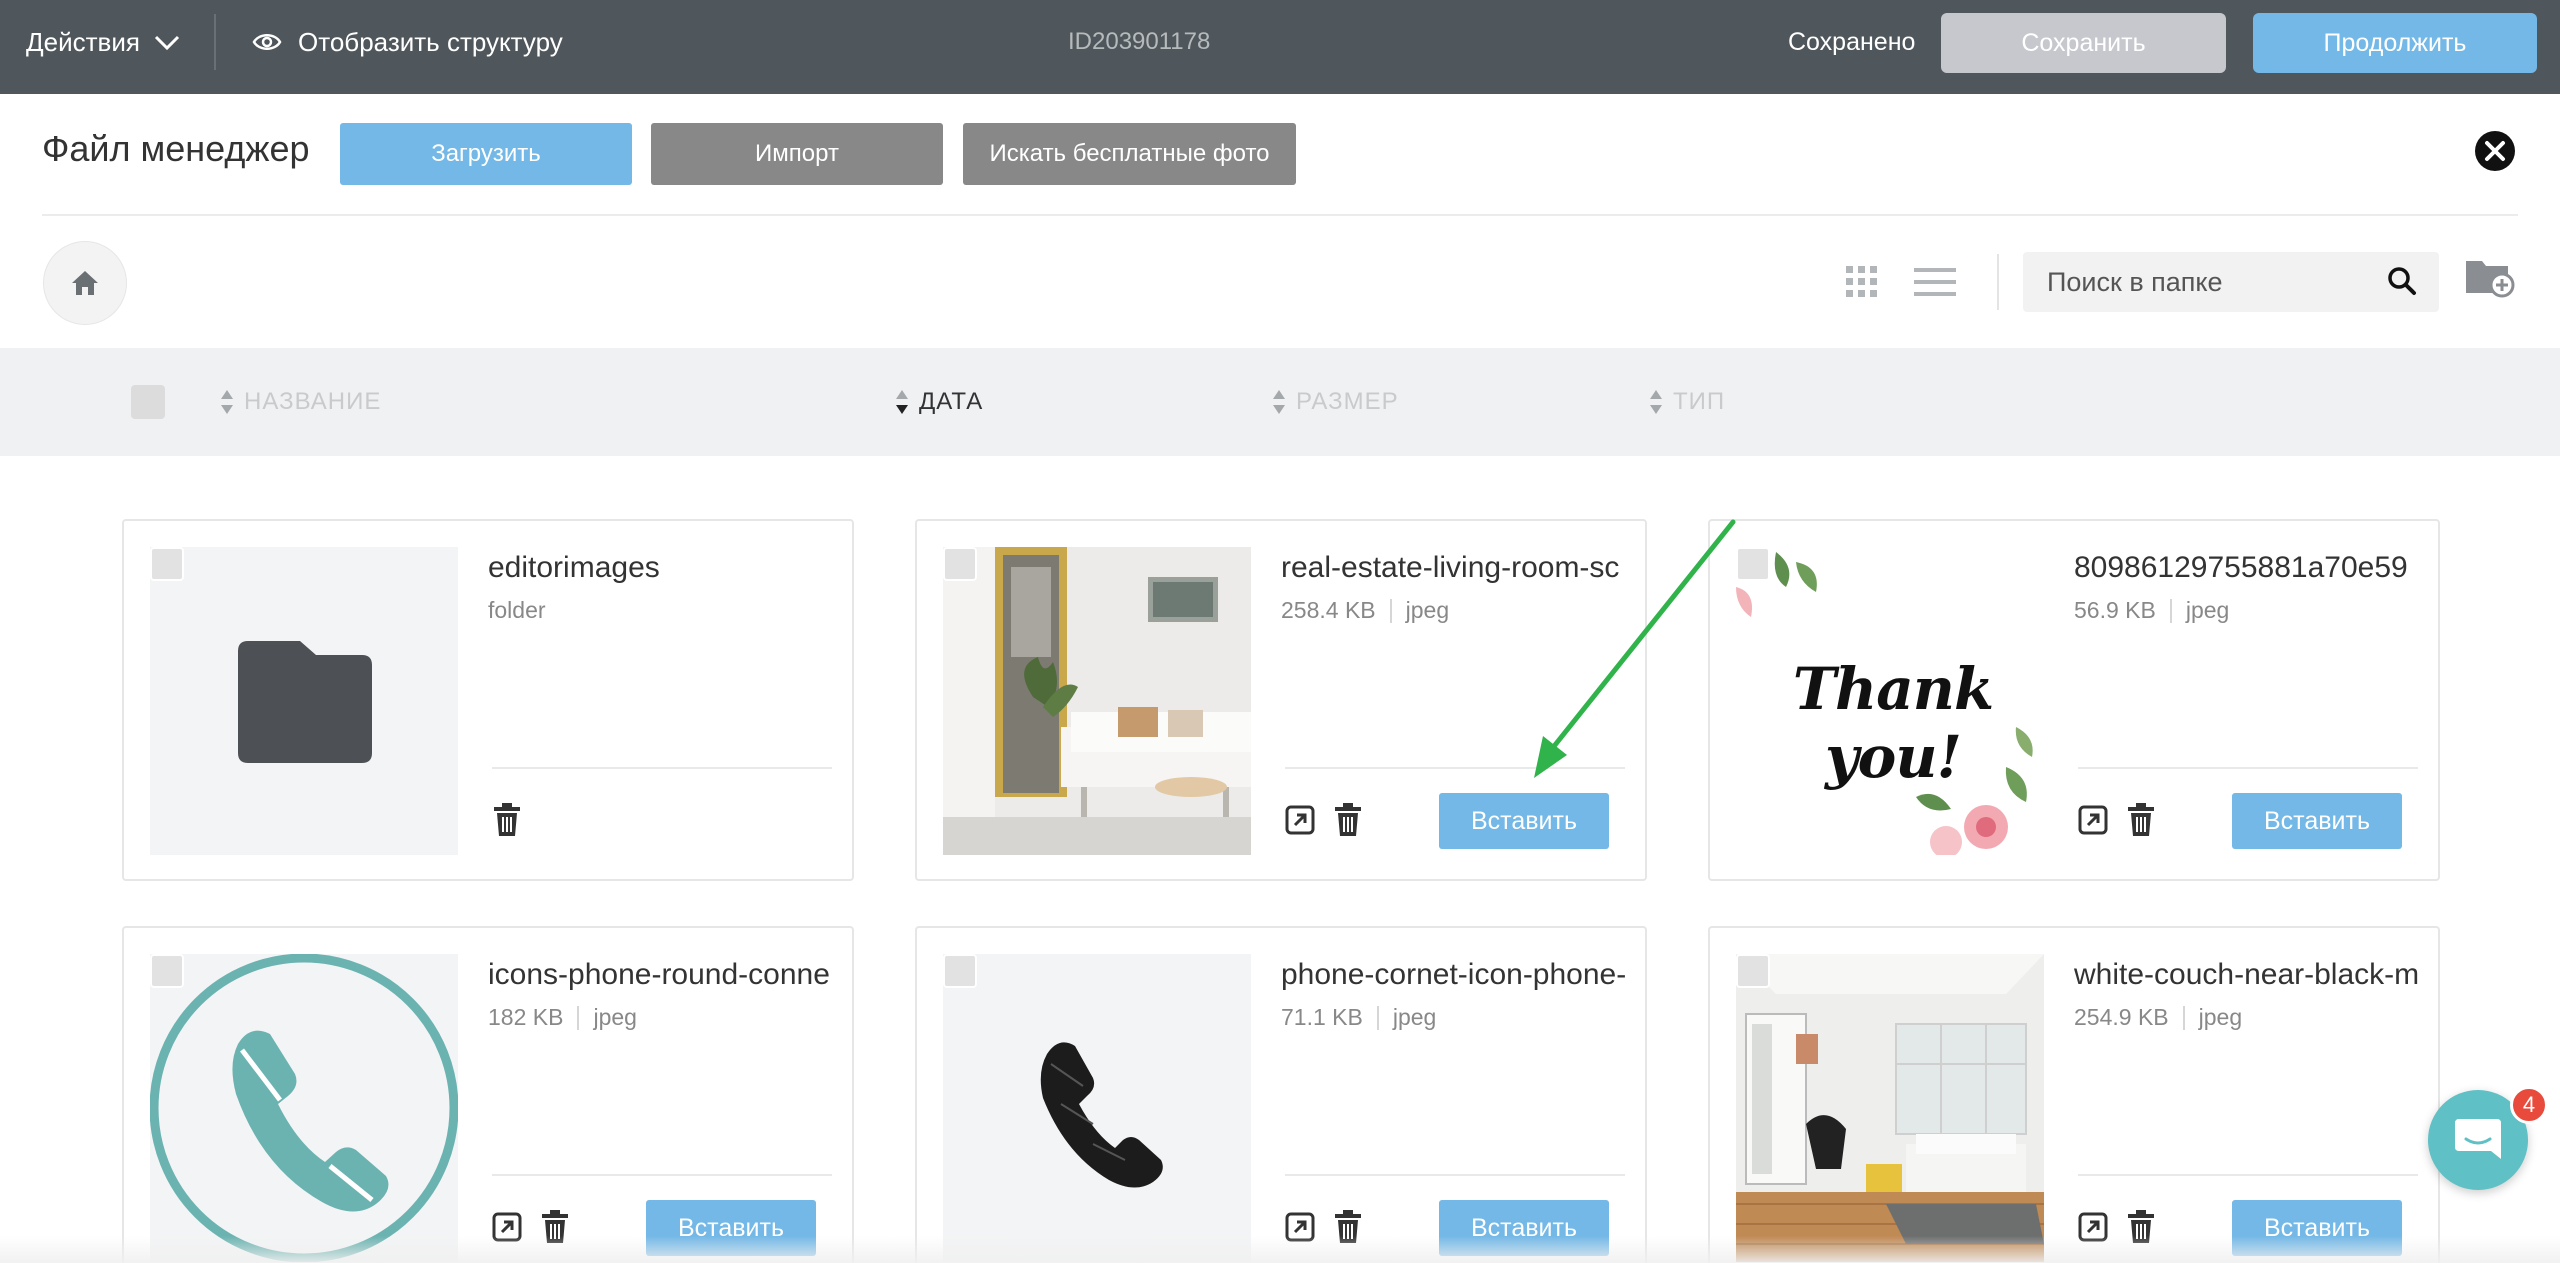 The width and height of the screenshot is (2560, 1263). What do you see at coordinates (2478, 1139) in the screenshot?
I see `chat-bubble-icon` at bounding box center [2478, 1139].